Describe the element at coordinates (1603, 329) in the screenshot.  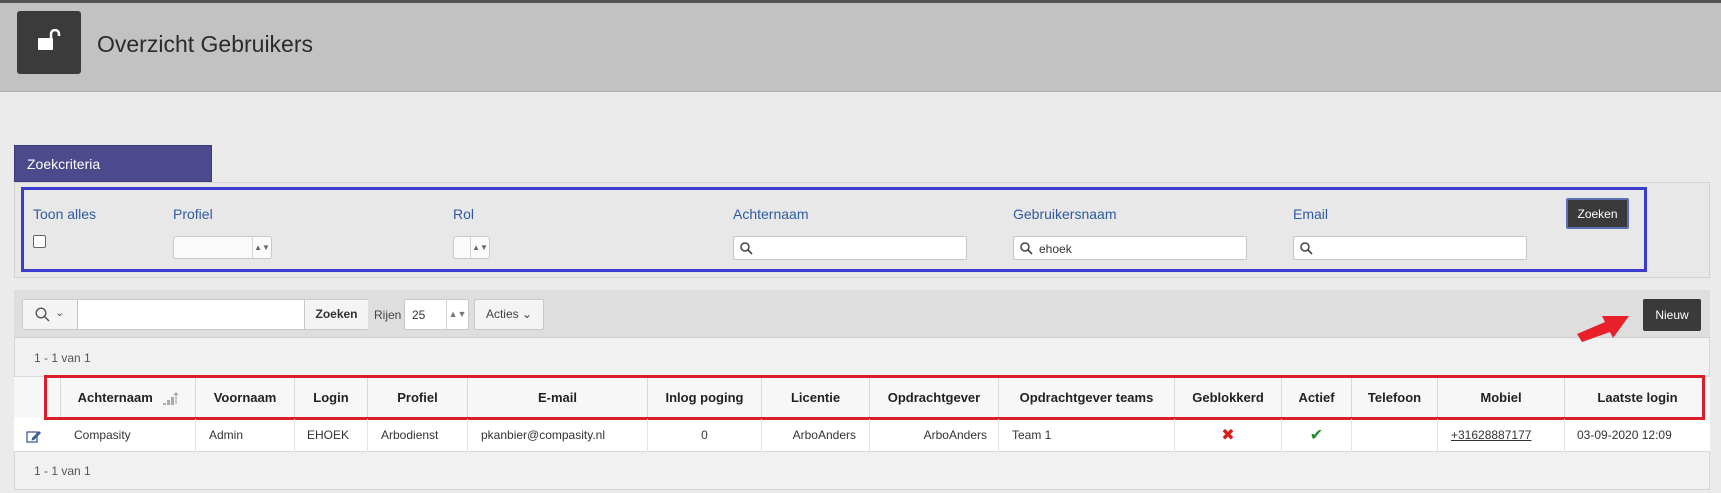
I see `red-arrow-annotation` at that location.